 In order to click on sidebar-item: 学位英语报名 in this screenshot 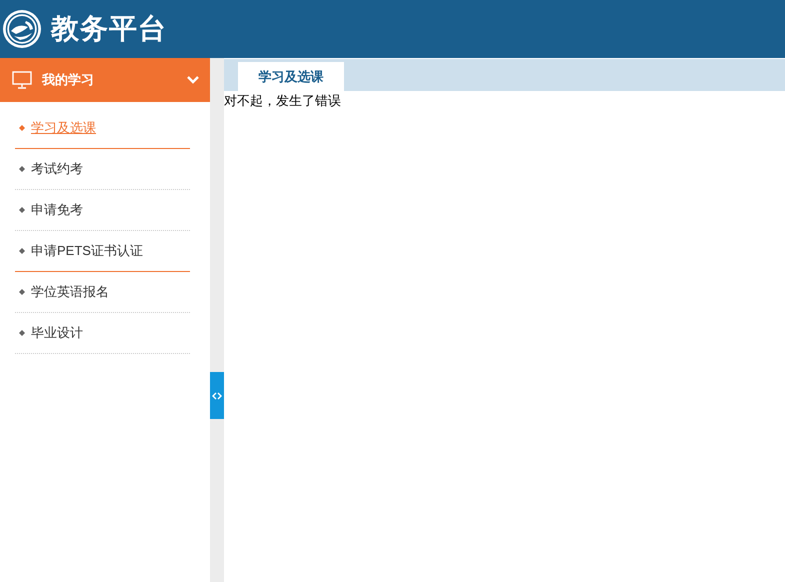, I will do `click(102, 292)`.